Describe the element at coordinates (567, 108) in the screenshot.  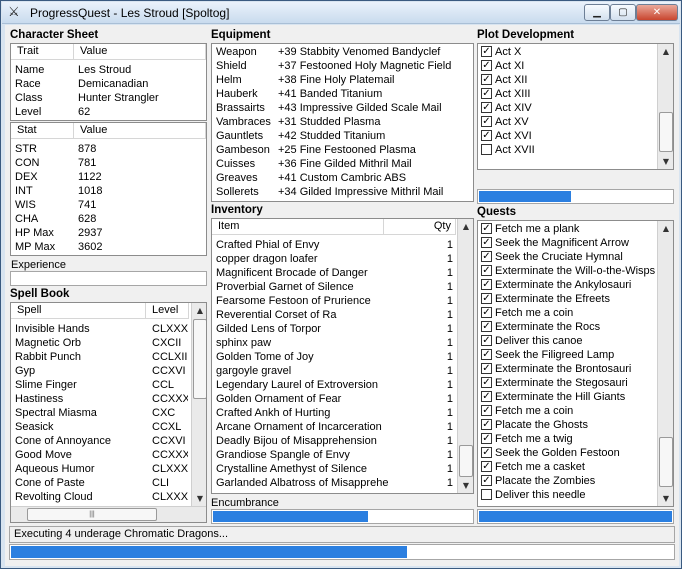
I see `plot-act-row: ✓ Act XIV` at that location.